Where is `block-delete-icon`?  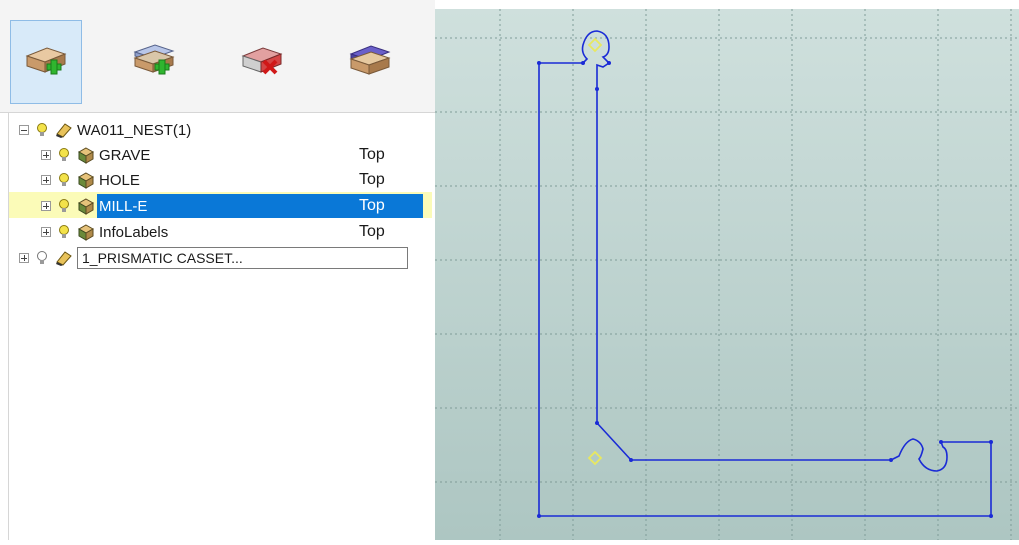 block-delete-icon is located at coordinates (262, 61).